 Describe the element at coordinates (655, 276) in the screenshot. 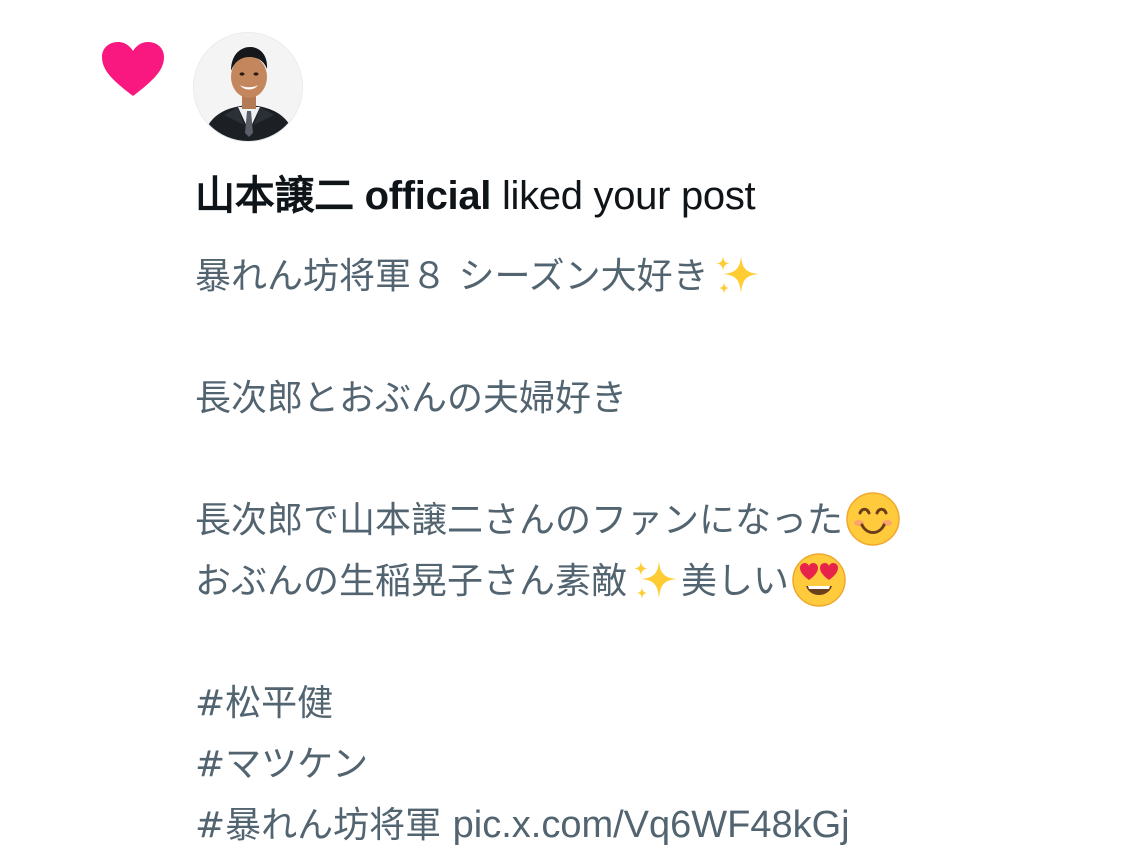

I see `post-line: 暴れん坊将軍８ シーズン大好き` at that location.